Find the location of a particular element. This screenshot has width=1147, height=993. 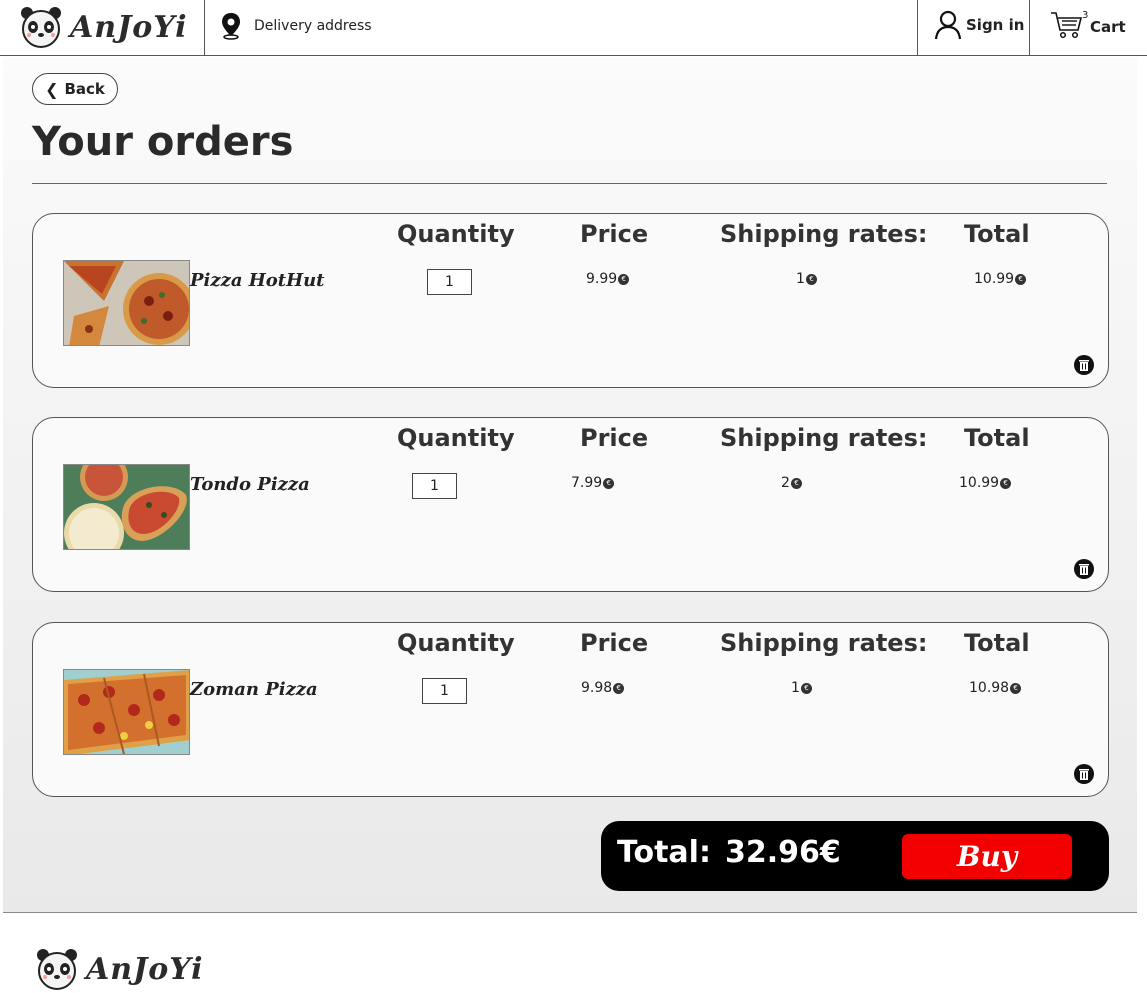

product-name: Zoman Pizza is located at coordinates (254, 689).